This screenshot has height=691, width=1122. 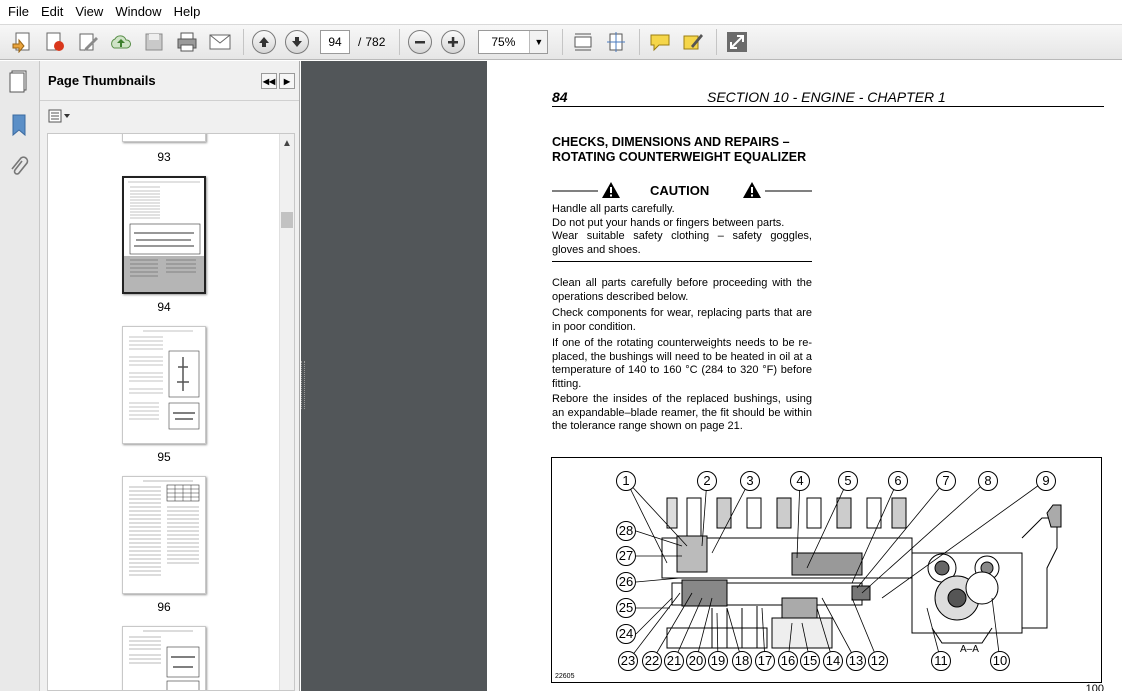 I want to click on callout-6: 6, so click(x=898, y=481).